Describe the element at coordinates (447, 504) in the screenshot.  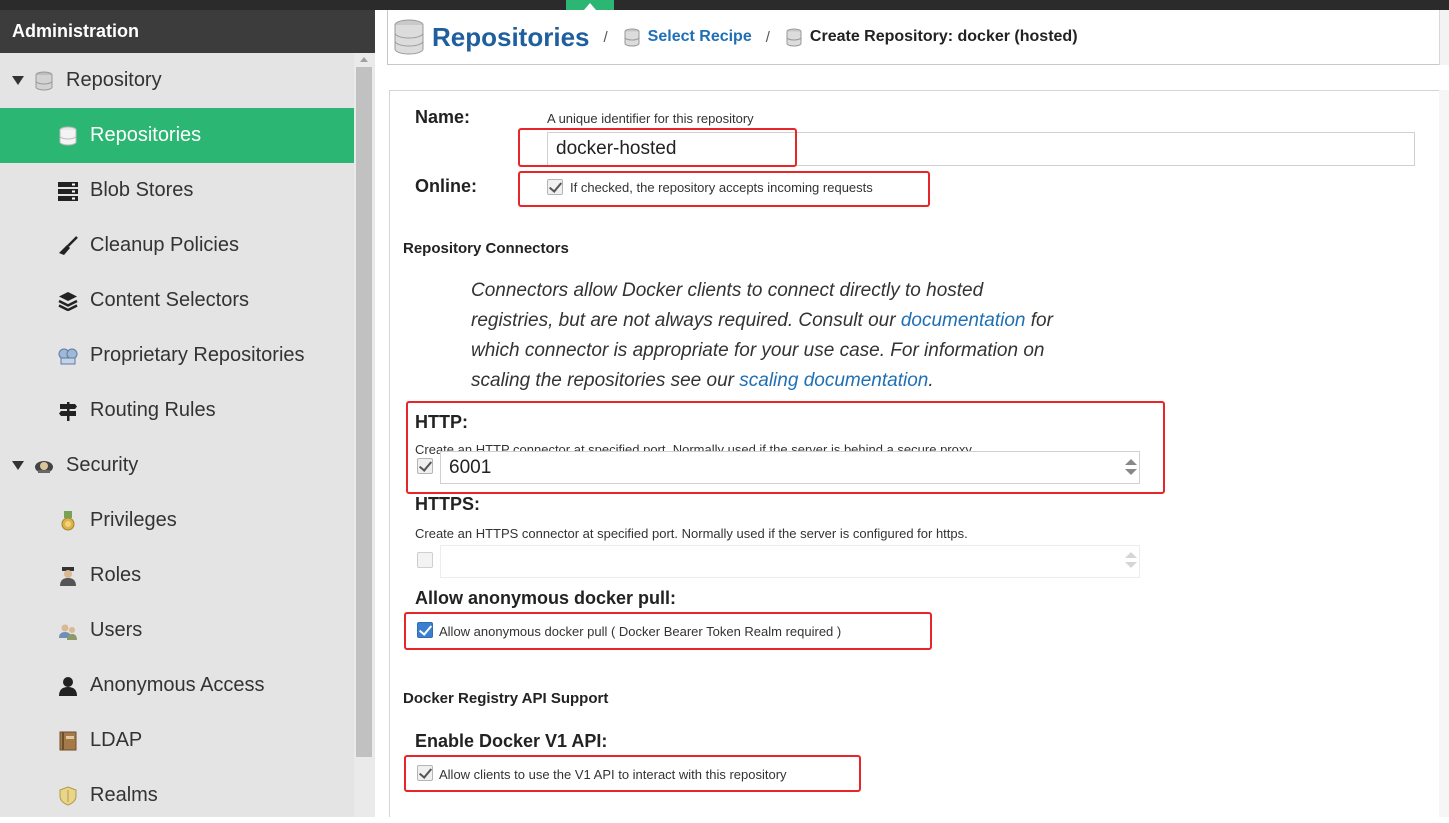
I see `https-label: HTTPS:` at that location.